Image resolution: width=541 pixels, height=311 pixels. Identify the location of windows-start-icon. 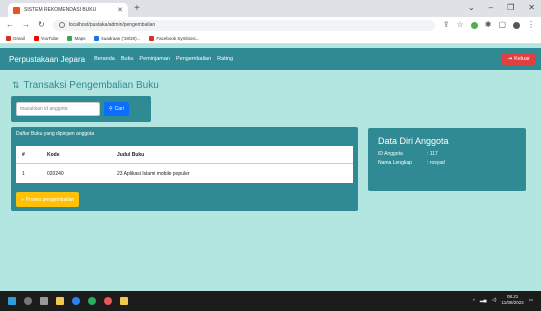
(12, 301).